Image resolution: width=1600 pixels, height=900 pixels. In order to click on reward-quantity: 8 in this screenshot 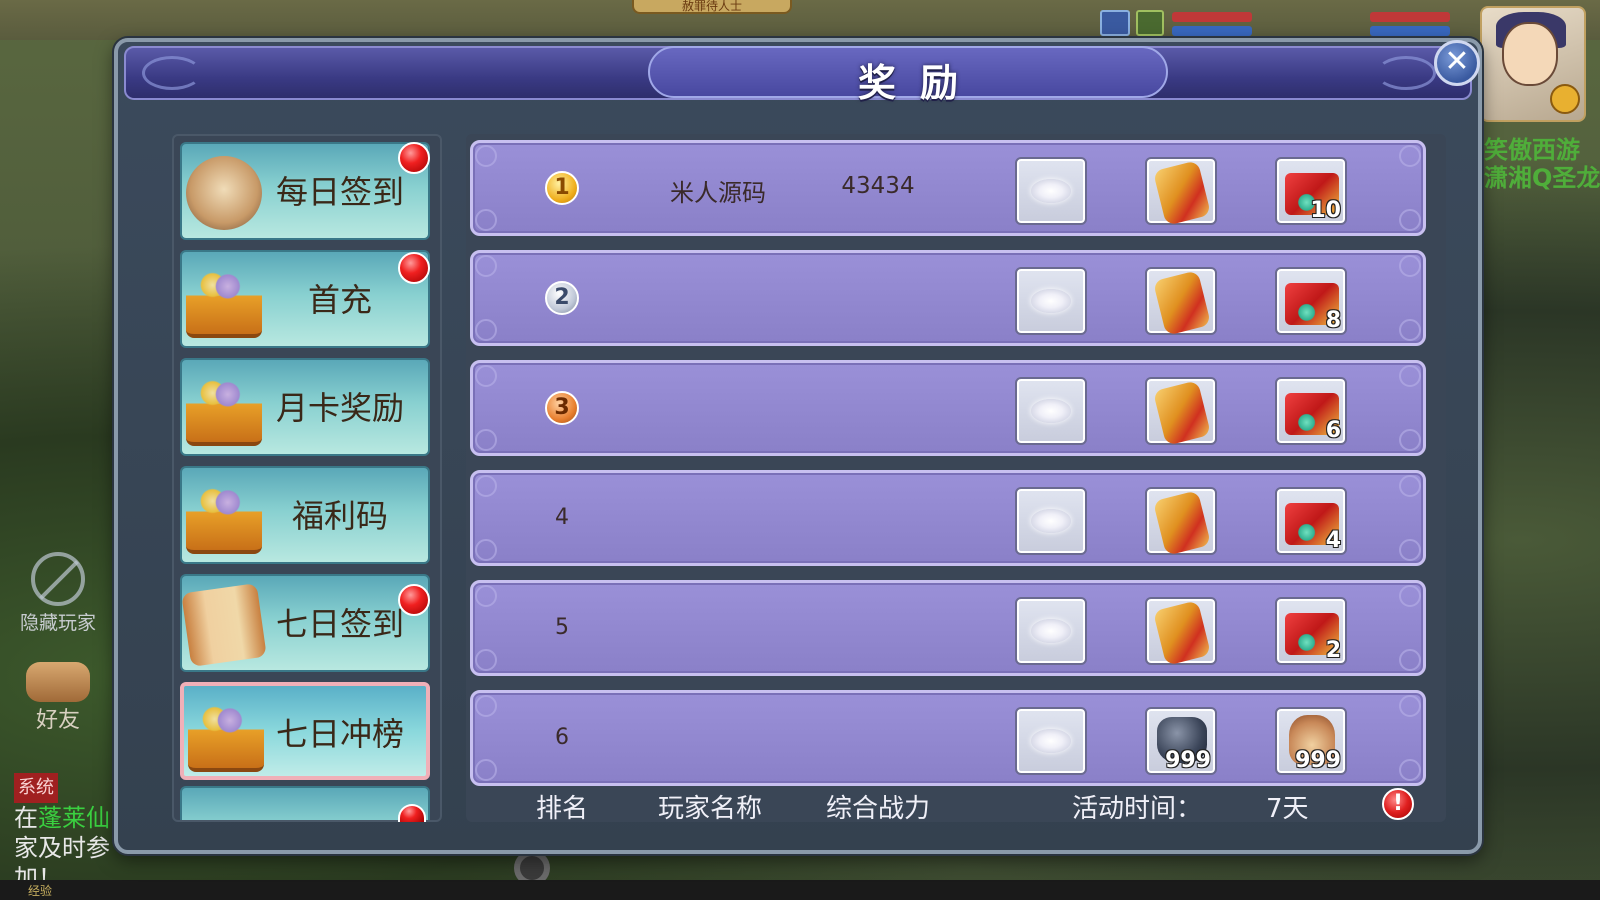, I will do `click(1333, 320)`.